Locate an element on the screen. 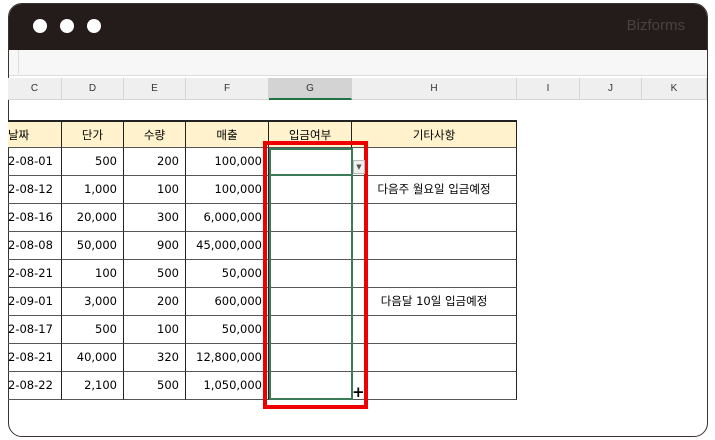 The width and height of the screenshot is (715, 440). table-cell: 다음주 월요일 입금예정 is located at coordinates (434, 190).